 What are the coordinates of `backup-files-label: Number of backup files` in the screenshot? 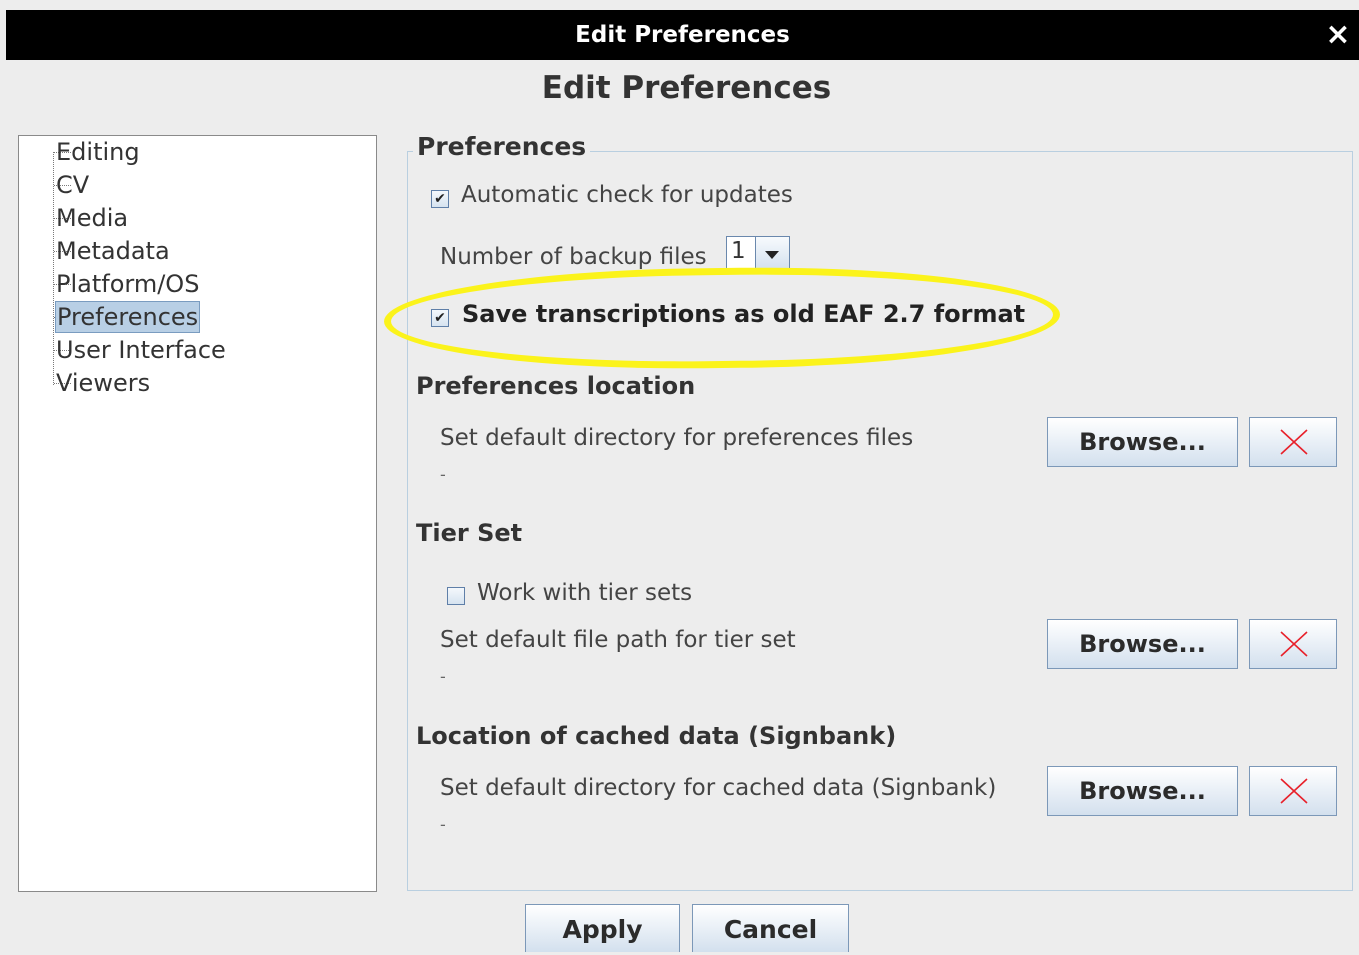 It's located at (573, 257).